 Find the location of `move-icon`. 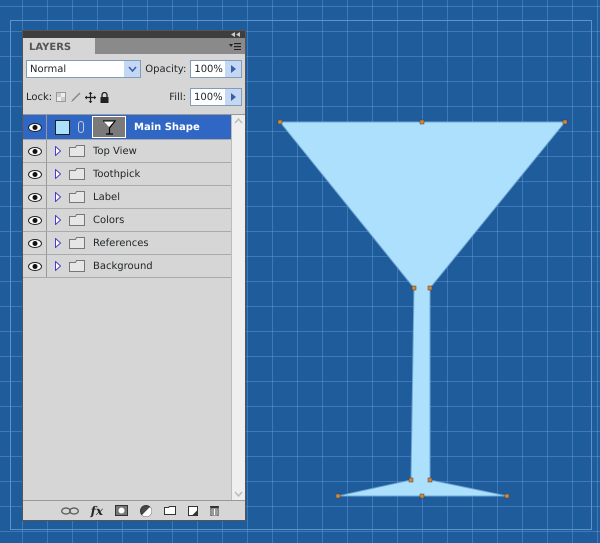

move-icon is located at coordinates (90, 97).